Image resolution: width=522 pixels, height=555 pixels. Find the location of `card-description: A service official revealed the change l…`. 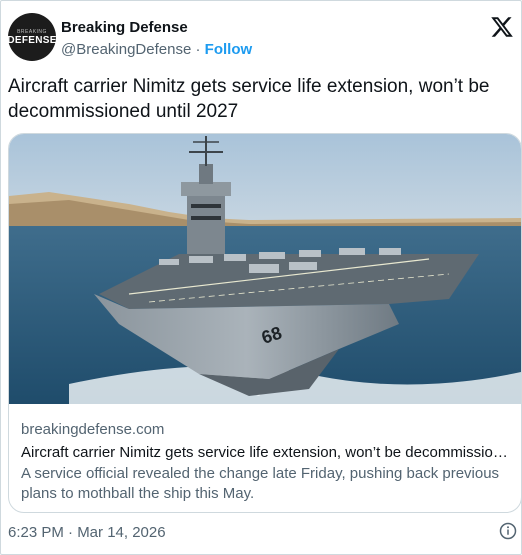

card-description: A service official revealed the change l… is located at coordinates (260, 483).